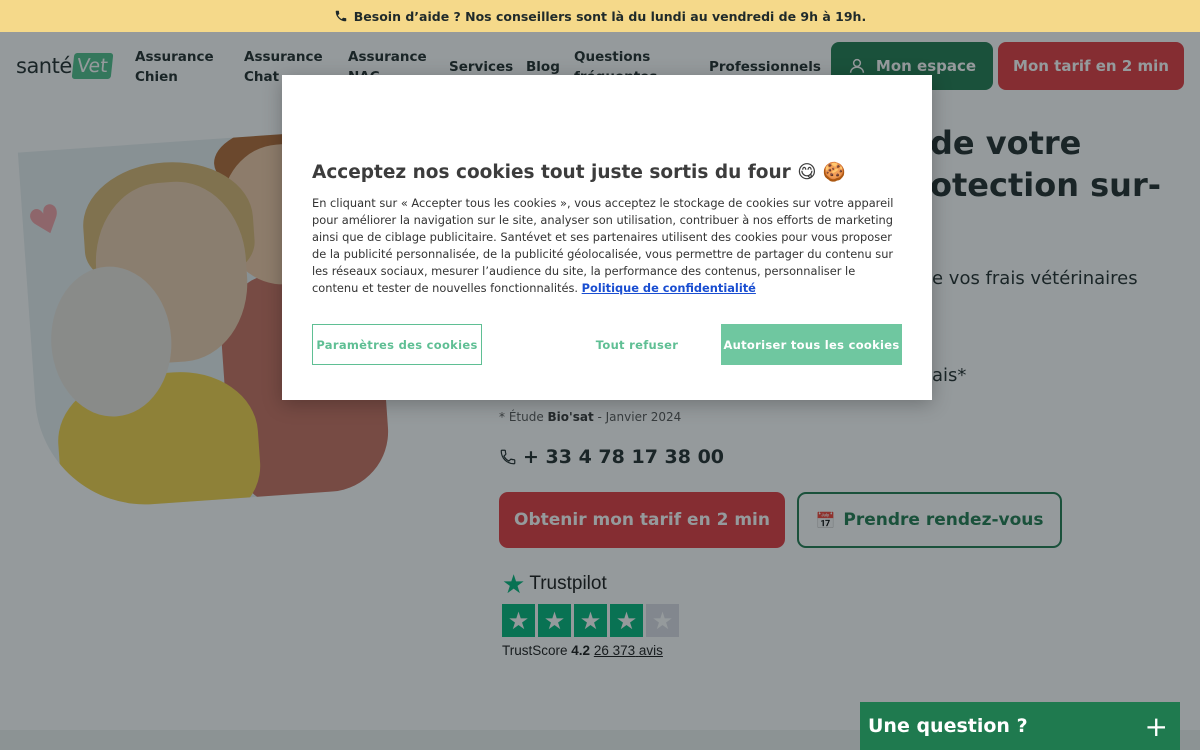 The height and width of the screenshot is (750, 1200). I want to click on question-label: Une question ?, so click(948, 726).